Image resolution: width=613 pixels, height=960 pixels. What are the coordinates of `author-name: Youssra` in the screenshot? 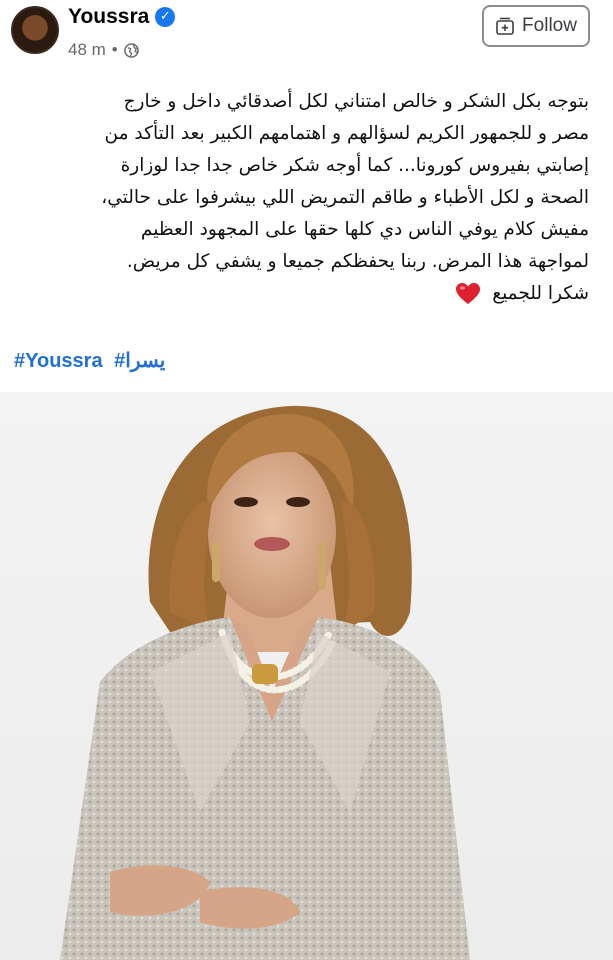 It's located at (108, 17).